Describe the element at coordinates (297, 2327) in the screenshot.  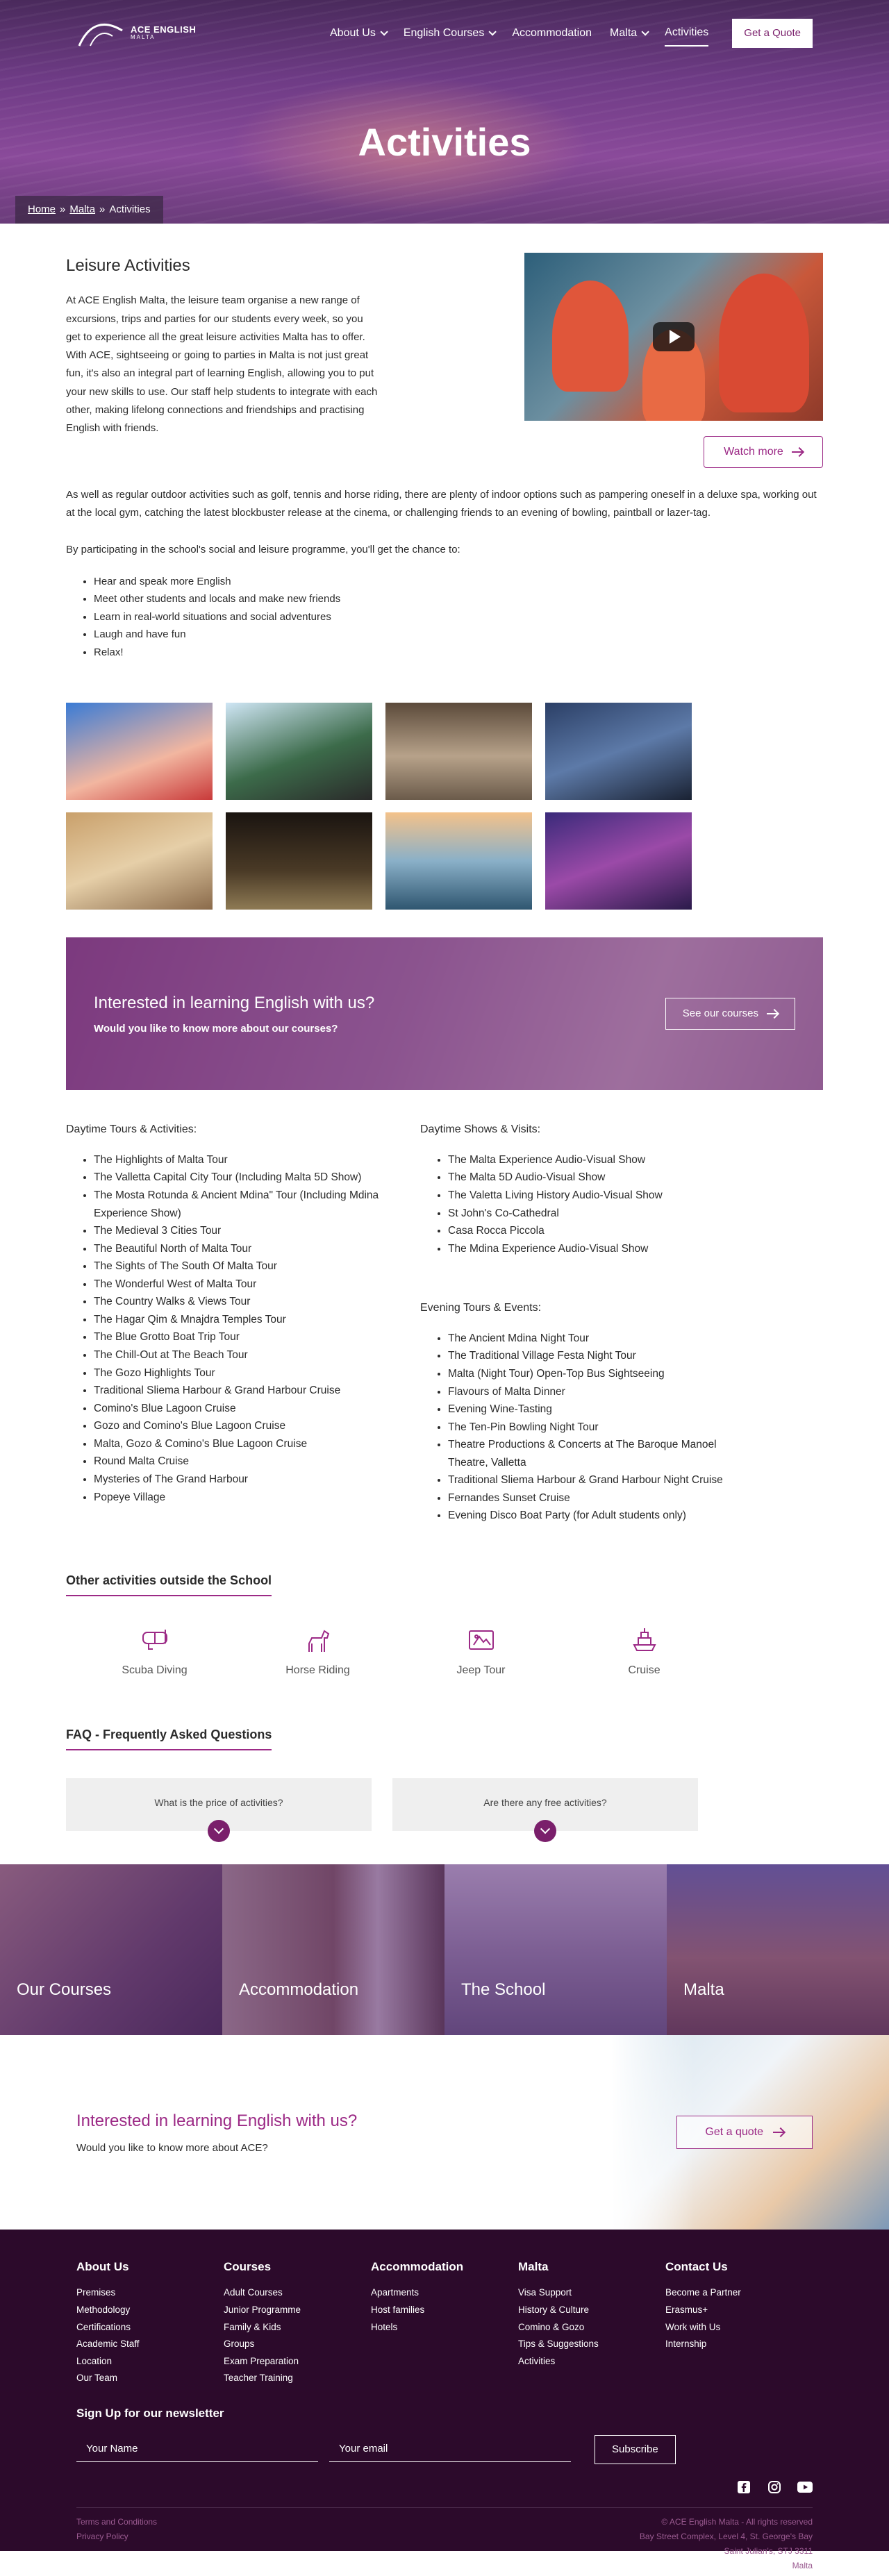
I see `footer-link: Family & Kids` at that location.